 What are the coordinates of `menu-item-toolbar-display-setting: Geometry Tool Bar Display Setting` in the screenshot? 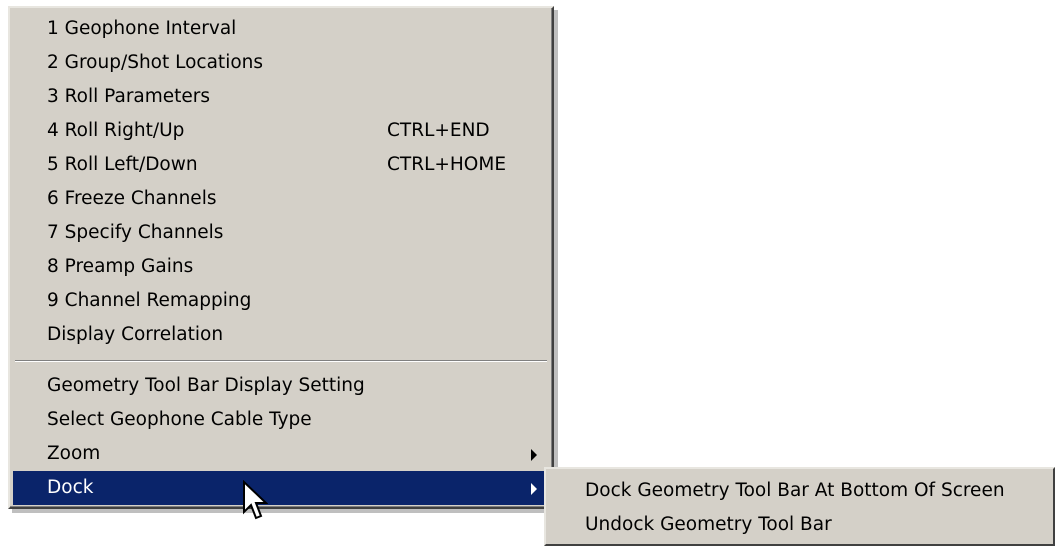 It's located at (281, 386).